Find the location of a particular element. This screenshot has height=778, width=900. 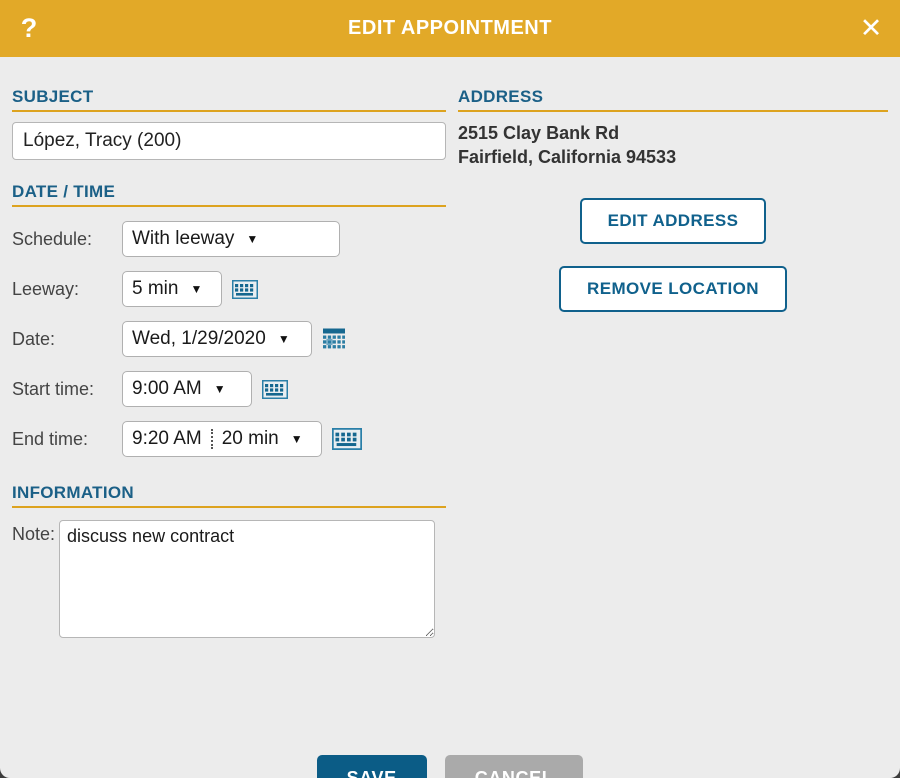

date-value: Wed, 1/29/2020 is located at coordinates (199, 338).